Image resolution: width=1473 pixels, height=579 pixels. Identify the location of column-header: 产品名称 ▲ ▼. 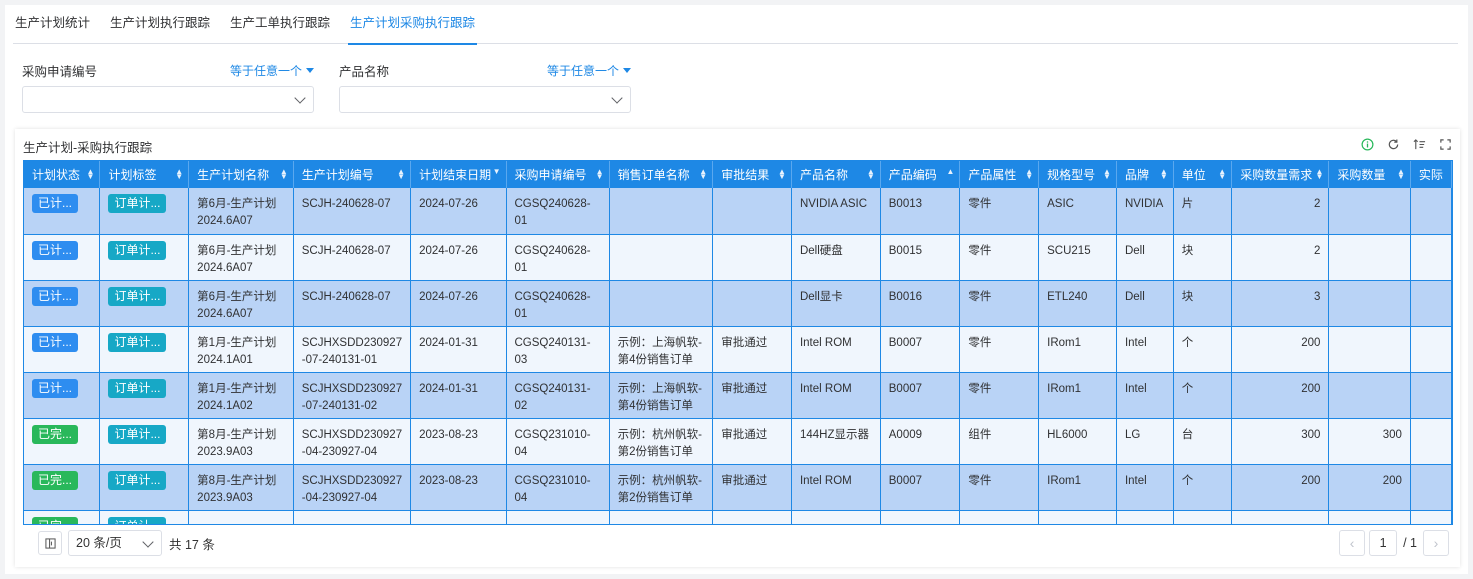
(836, 174).